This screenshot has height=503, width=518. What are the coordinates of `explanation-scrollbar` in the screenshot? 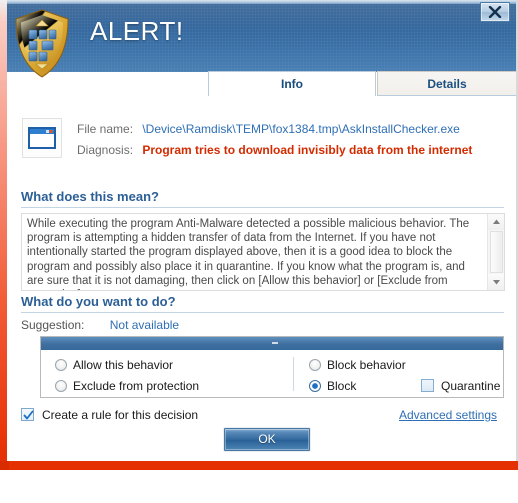 It's located at (495, 252).